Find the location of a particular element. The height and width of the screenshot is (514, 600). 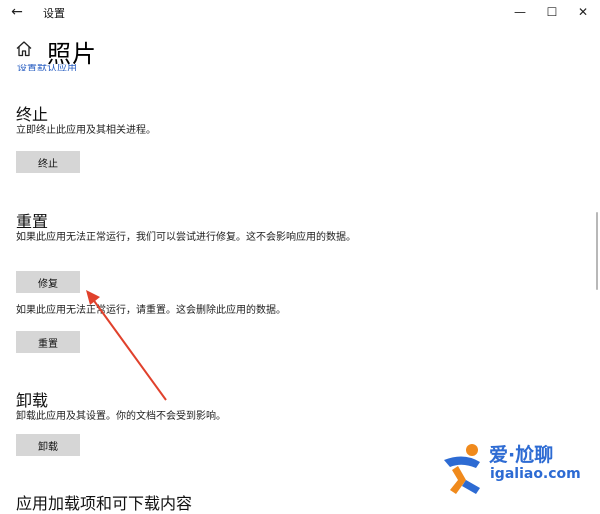

watermark-url: igaliao.com is located at coordinates (535, 474).